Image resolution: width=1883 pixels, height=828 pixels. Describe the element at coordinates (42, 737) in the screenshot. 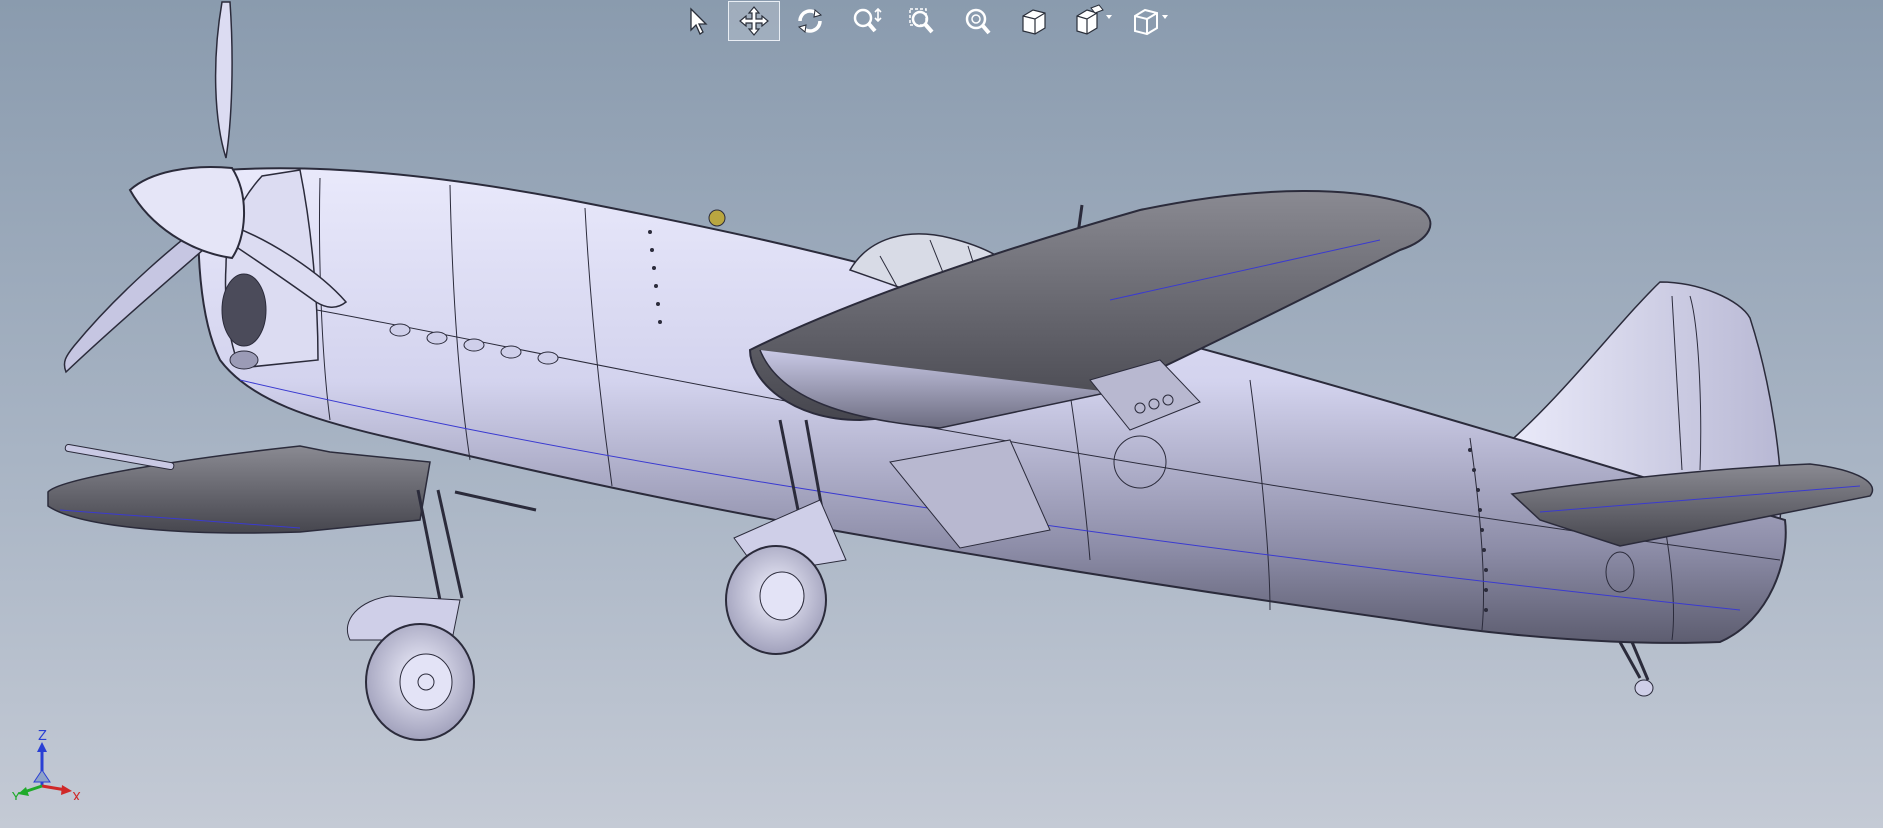

I see `z-axis-label: Z` at that location.